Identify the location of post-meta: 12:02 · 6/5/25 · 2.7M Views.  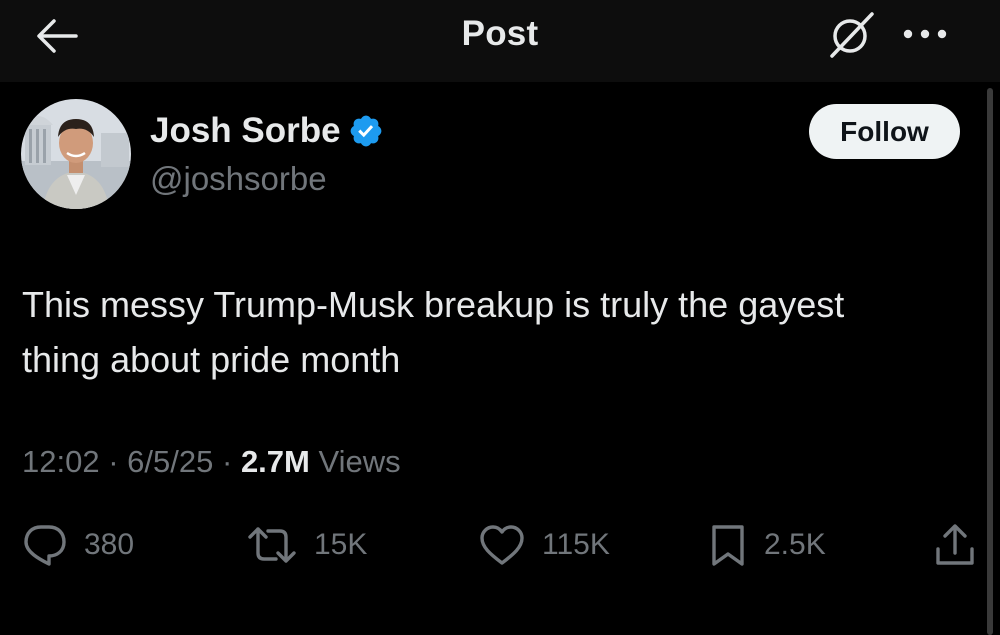
(211, 462).